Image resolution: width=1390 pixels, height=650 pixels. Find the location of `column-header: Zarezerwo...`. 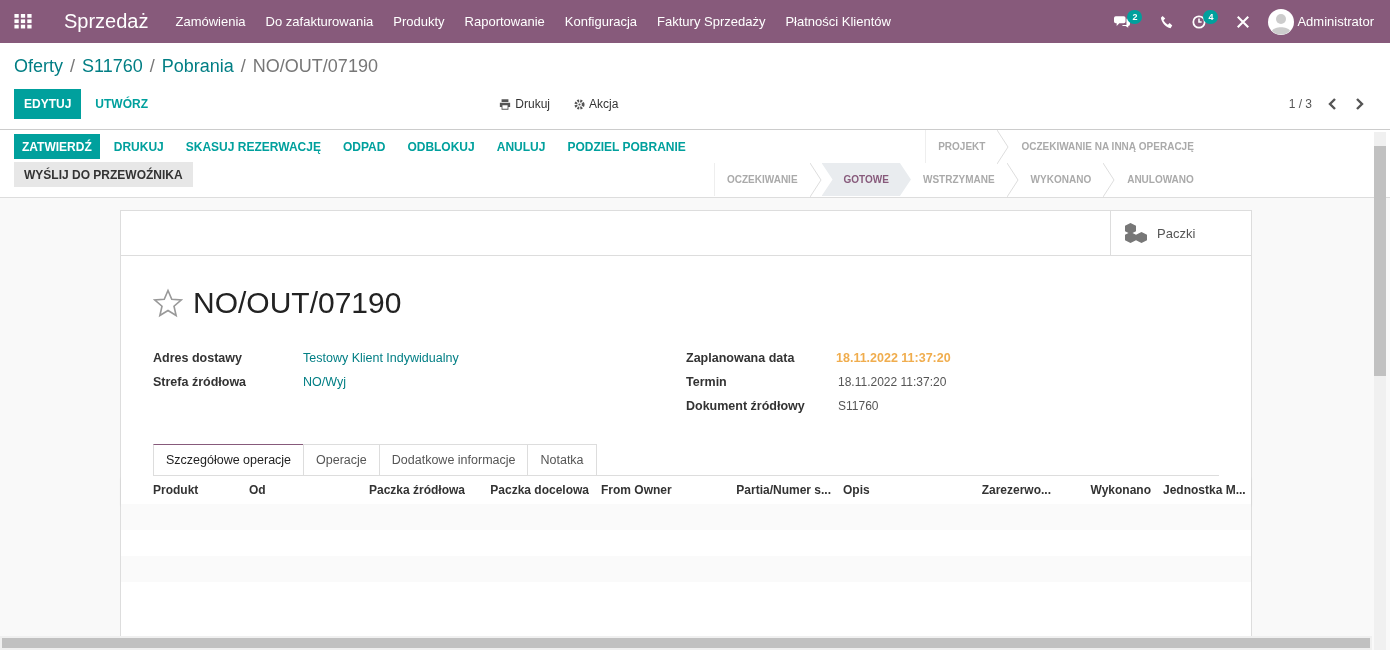

column-header: Zarezerwo... is located at coordinates (1007, 490).